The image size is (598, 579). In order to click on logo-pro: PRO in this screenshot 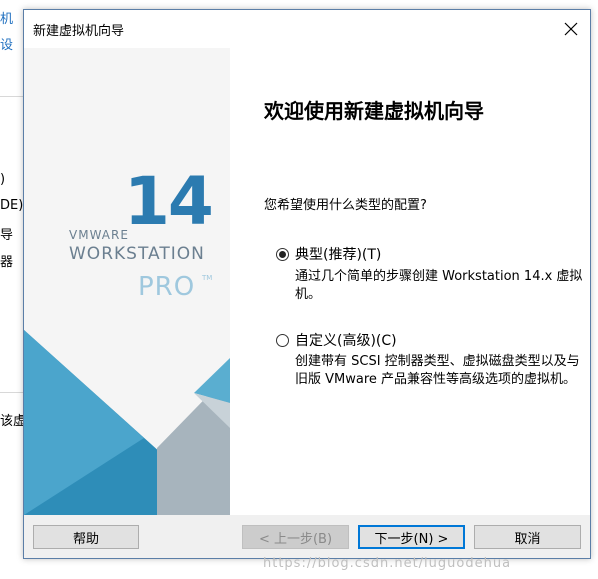, I will do `click(167, 287)`.